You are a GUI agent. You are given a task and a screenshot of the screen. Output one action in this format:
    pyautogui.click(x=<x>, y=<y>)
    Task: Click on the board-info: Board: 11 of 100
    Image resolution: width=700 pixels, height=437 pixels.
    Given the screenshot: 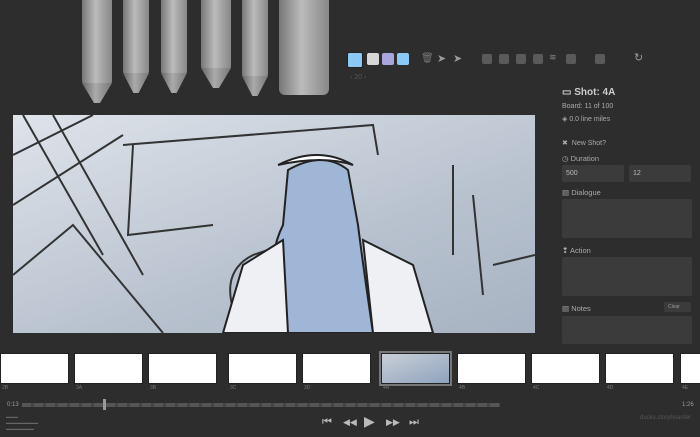 What is the action you would take?
    pyautogui.click(x=588, y=106)
    